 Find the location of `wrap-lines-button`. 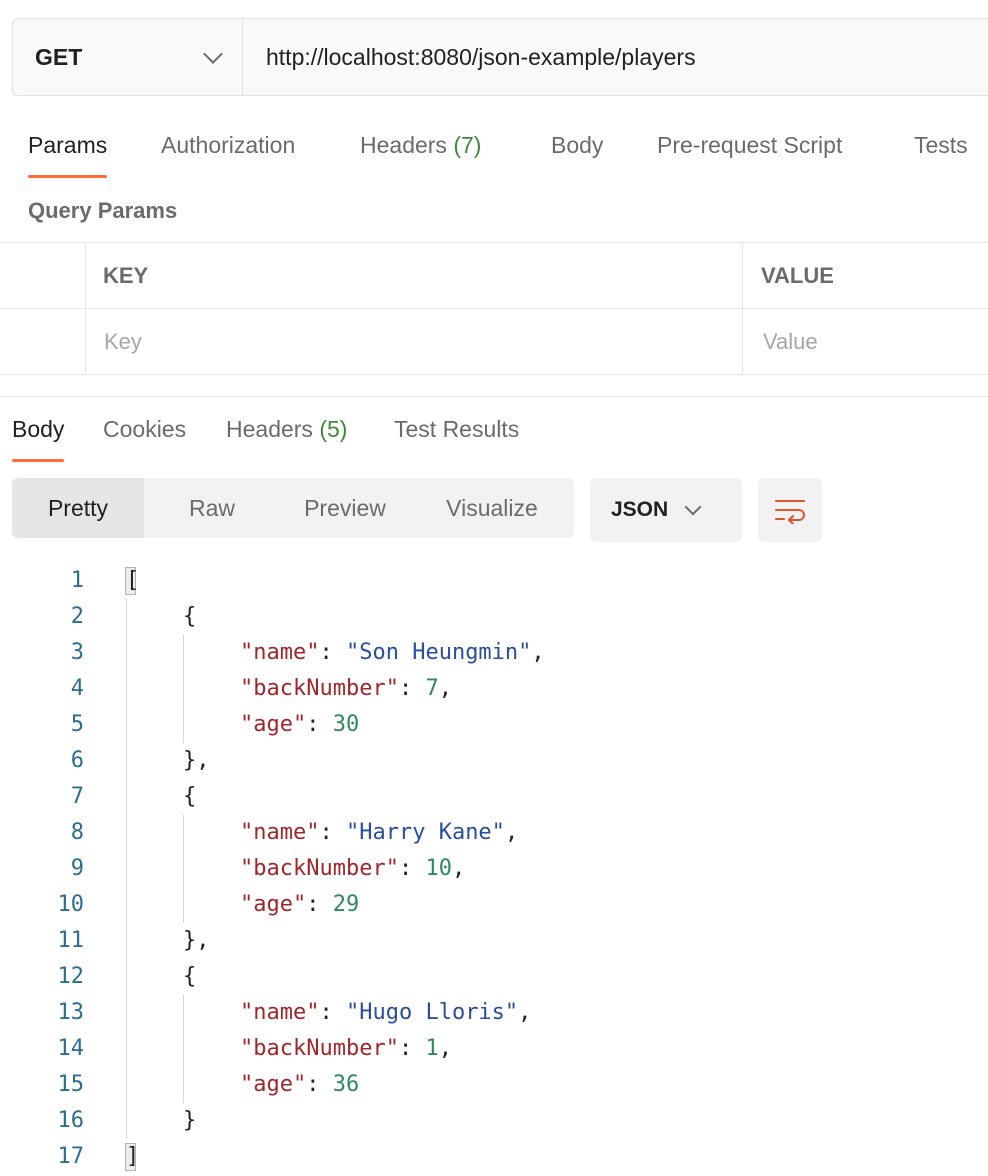

wrap-lines-button is located at coordinates (790, 510).